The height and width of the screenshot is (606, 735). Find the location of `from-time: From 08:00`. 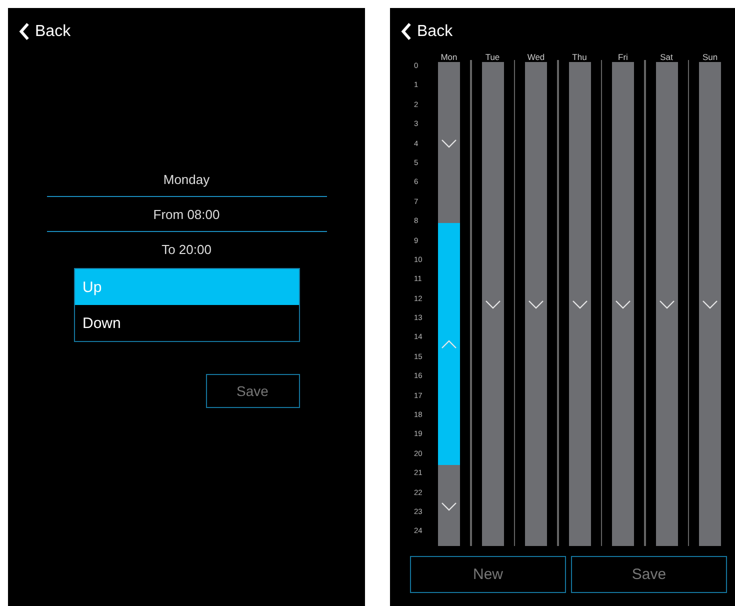

from-time: From 08:00 is located at coordinates (186, 214).